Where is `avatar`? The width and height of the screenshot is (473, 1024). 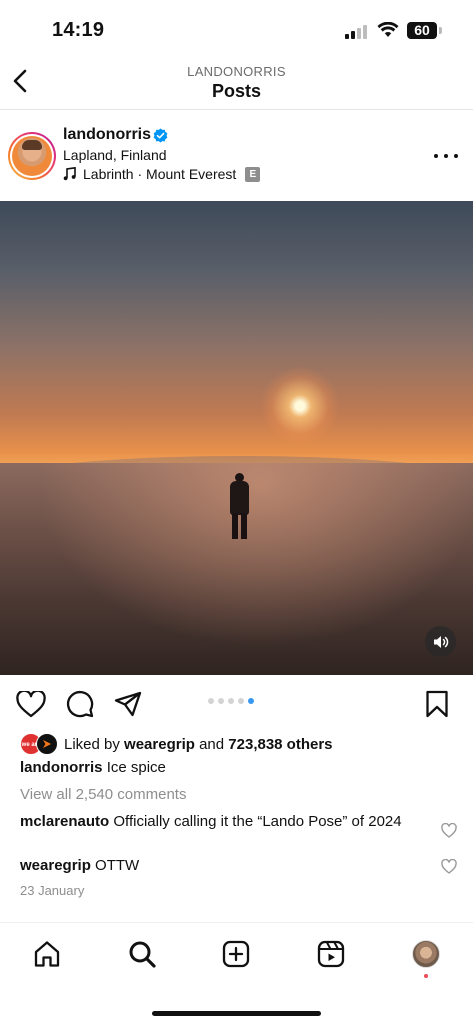
avatar is located at coordinates (32, 156).